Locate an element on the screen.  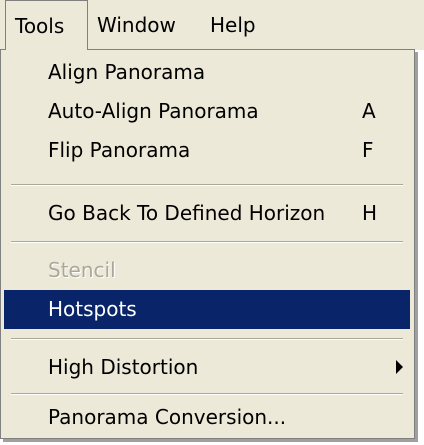
menu-item-auto-align-panorama: Auto-Align Panorama A is located at coordinates (207, 111).